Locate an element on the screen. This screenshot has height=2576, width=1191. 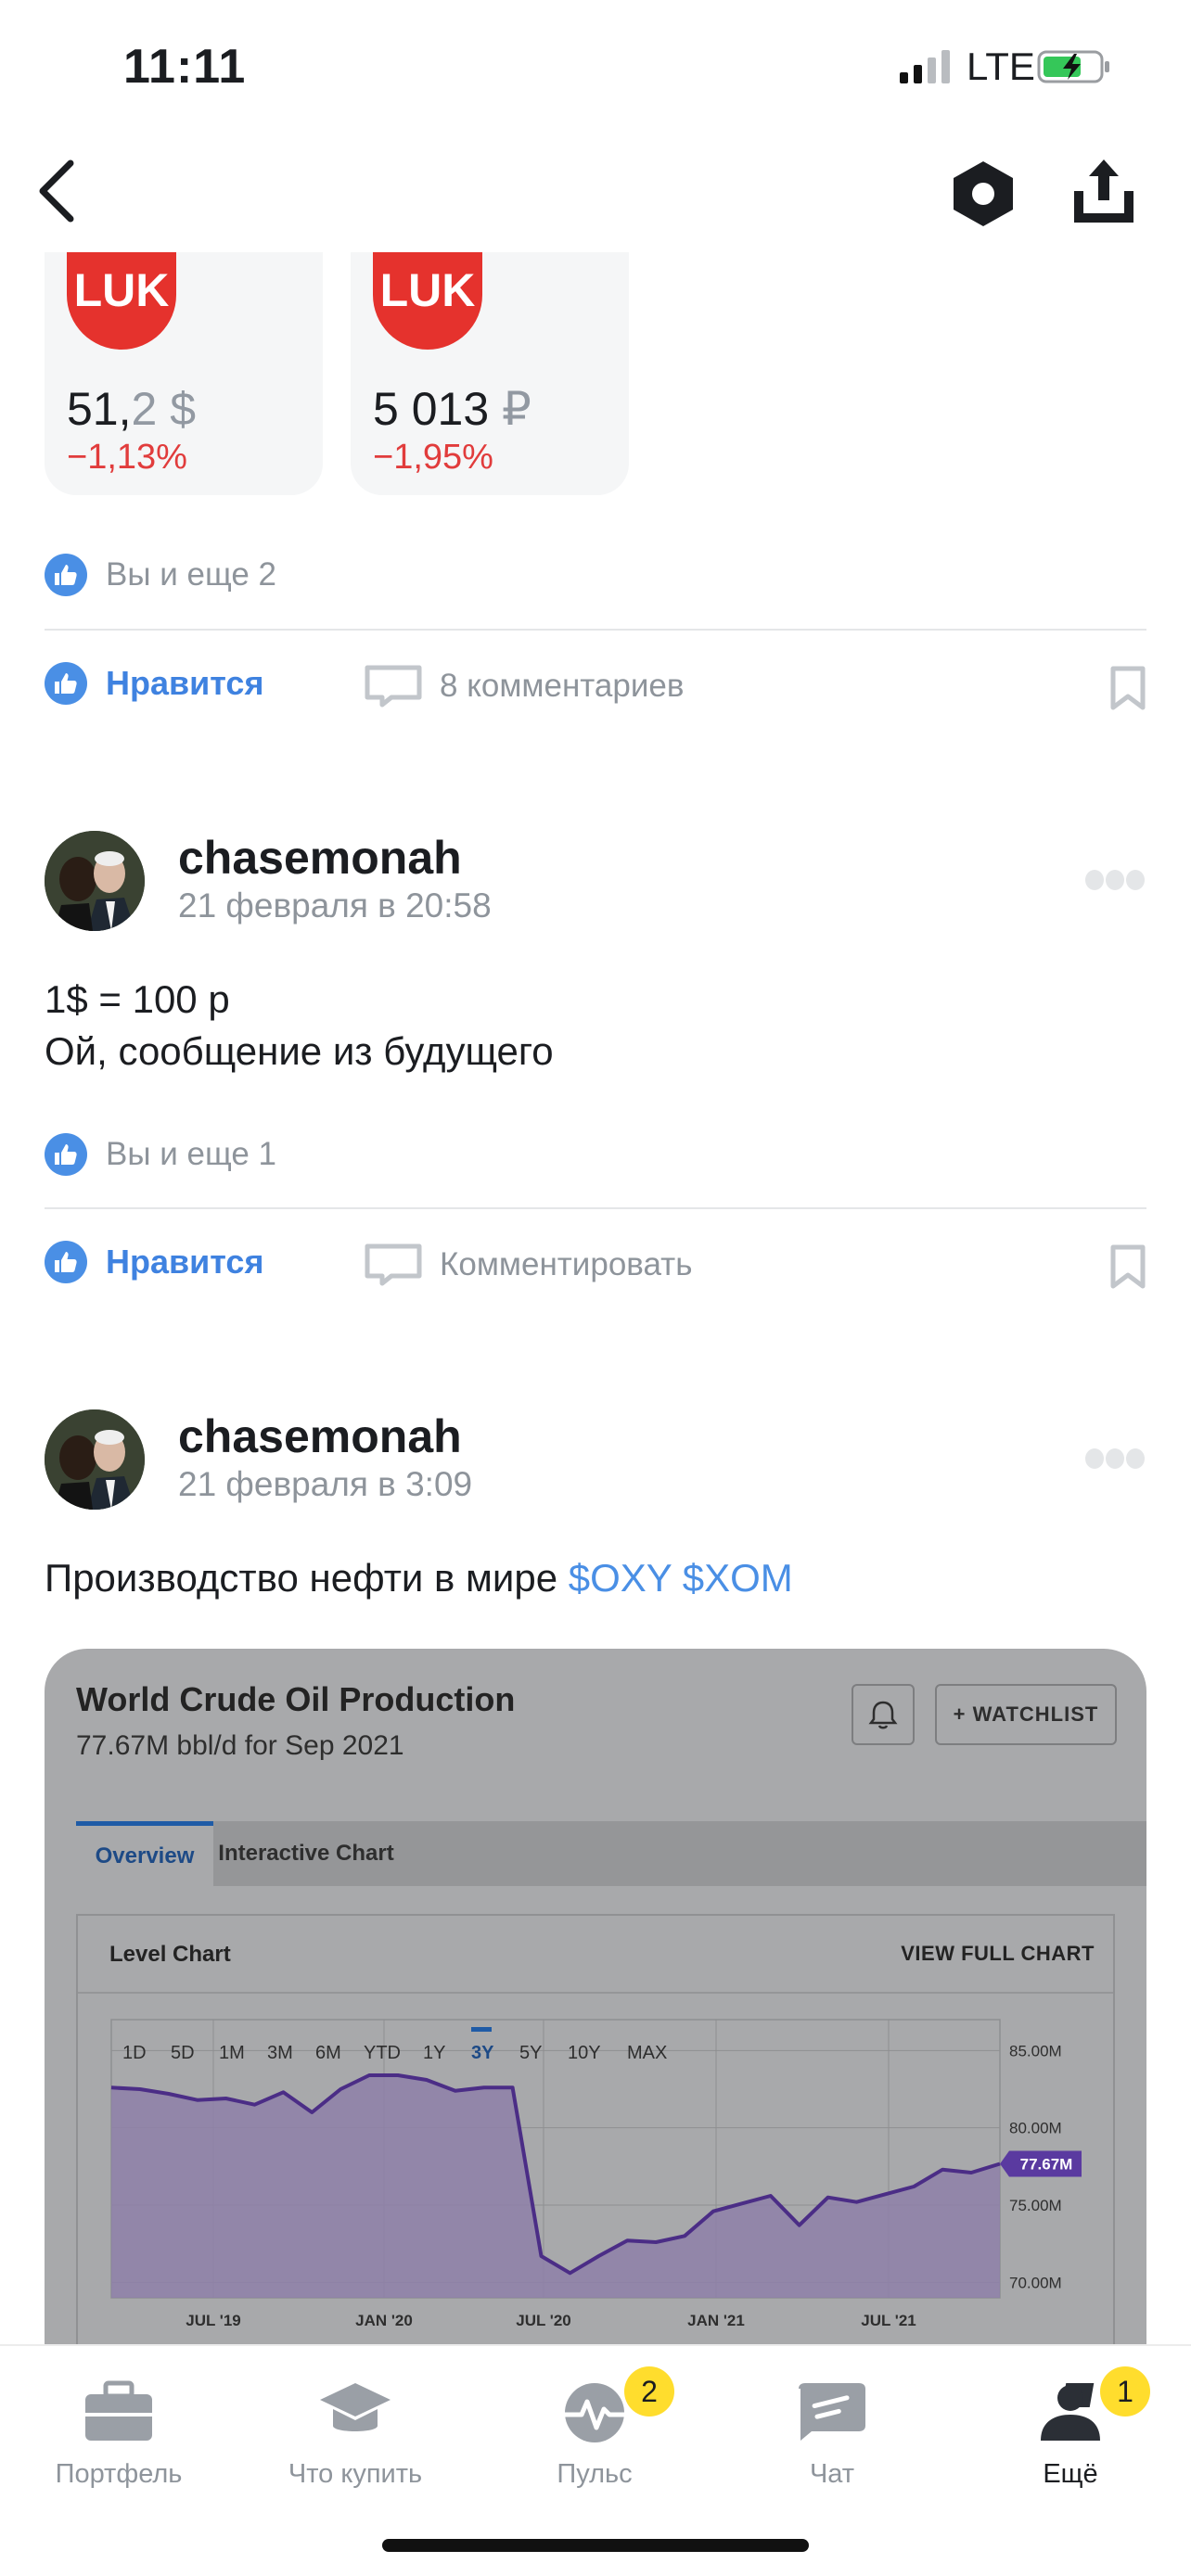
bell-icon is located at coordinates (883, 1715).